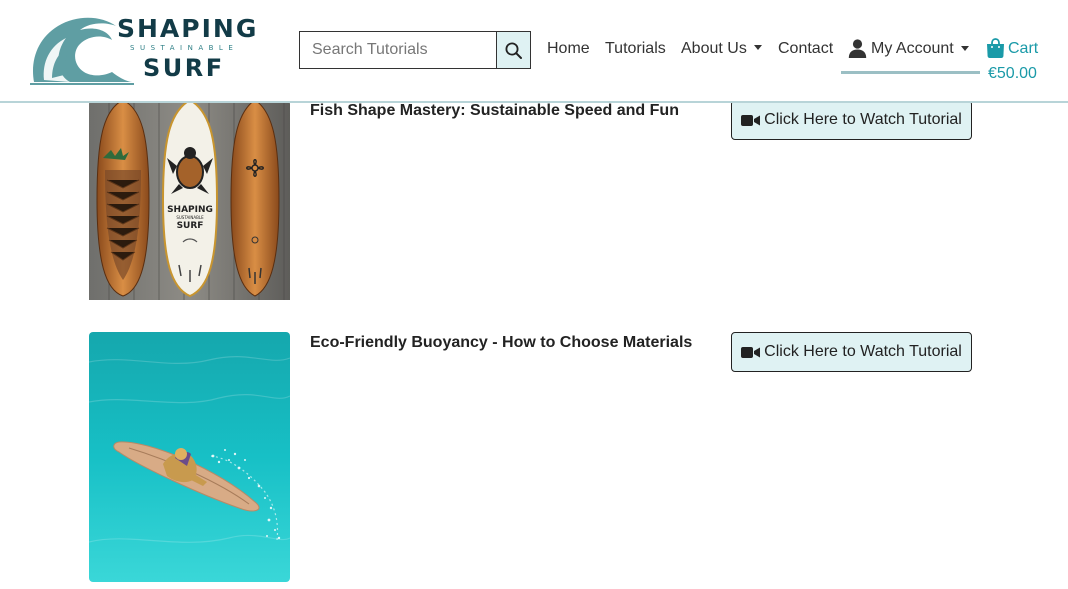 This screenshot has width=1068, height=589. I want to click on nav-account-dropdown: My Account, so click(908, 48).